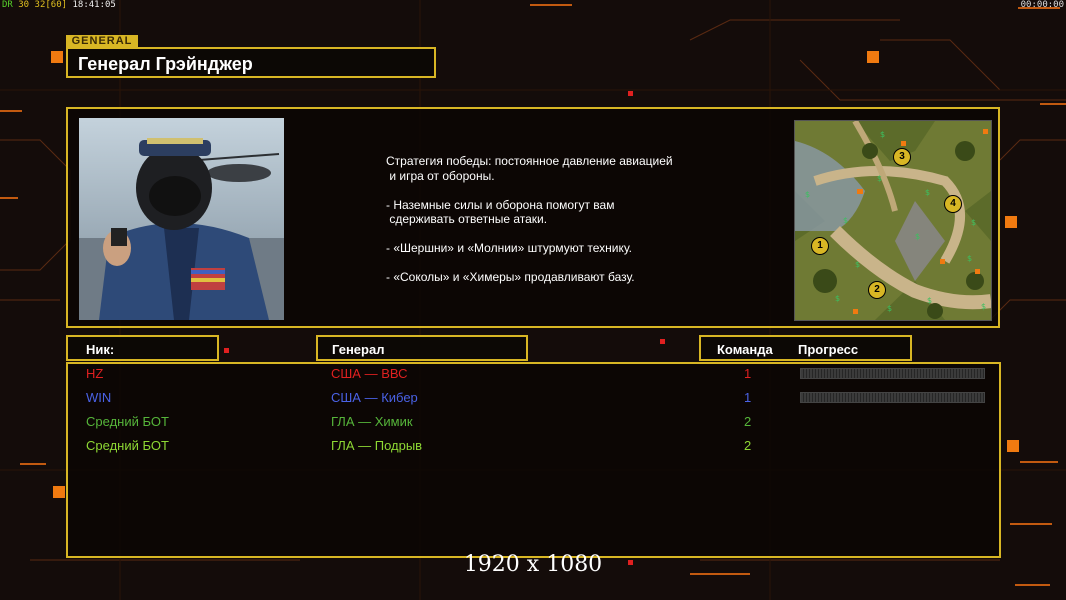 This screenshot has height=600, width=1066. Describe the element at coordinates (181, 219) in the screenshot. I see `general-portrait` at that location.